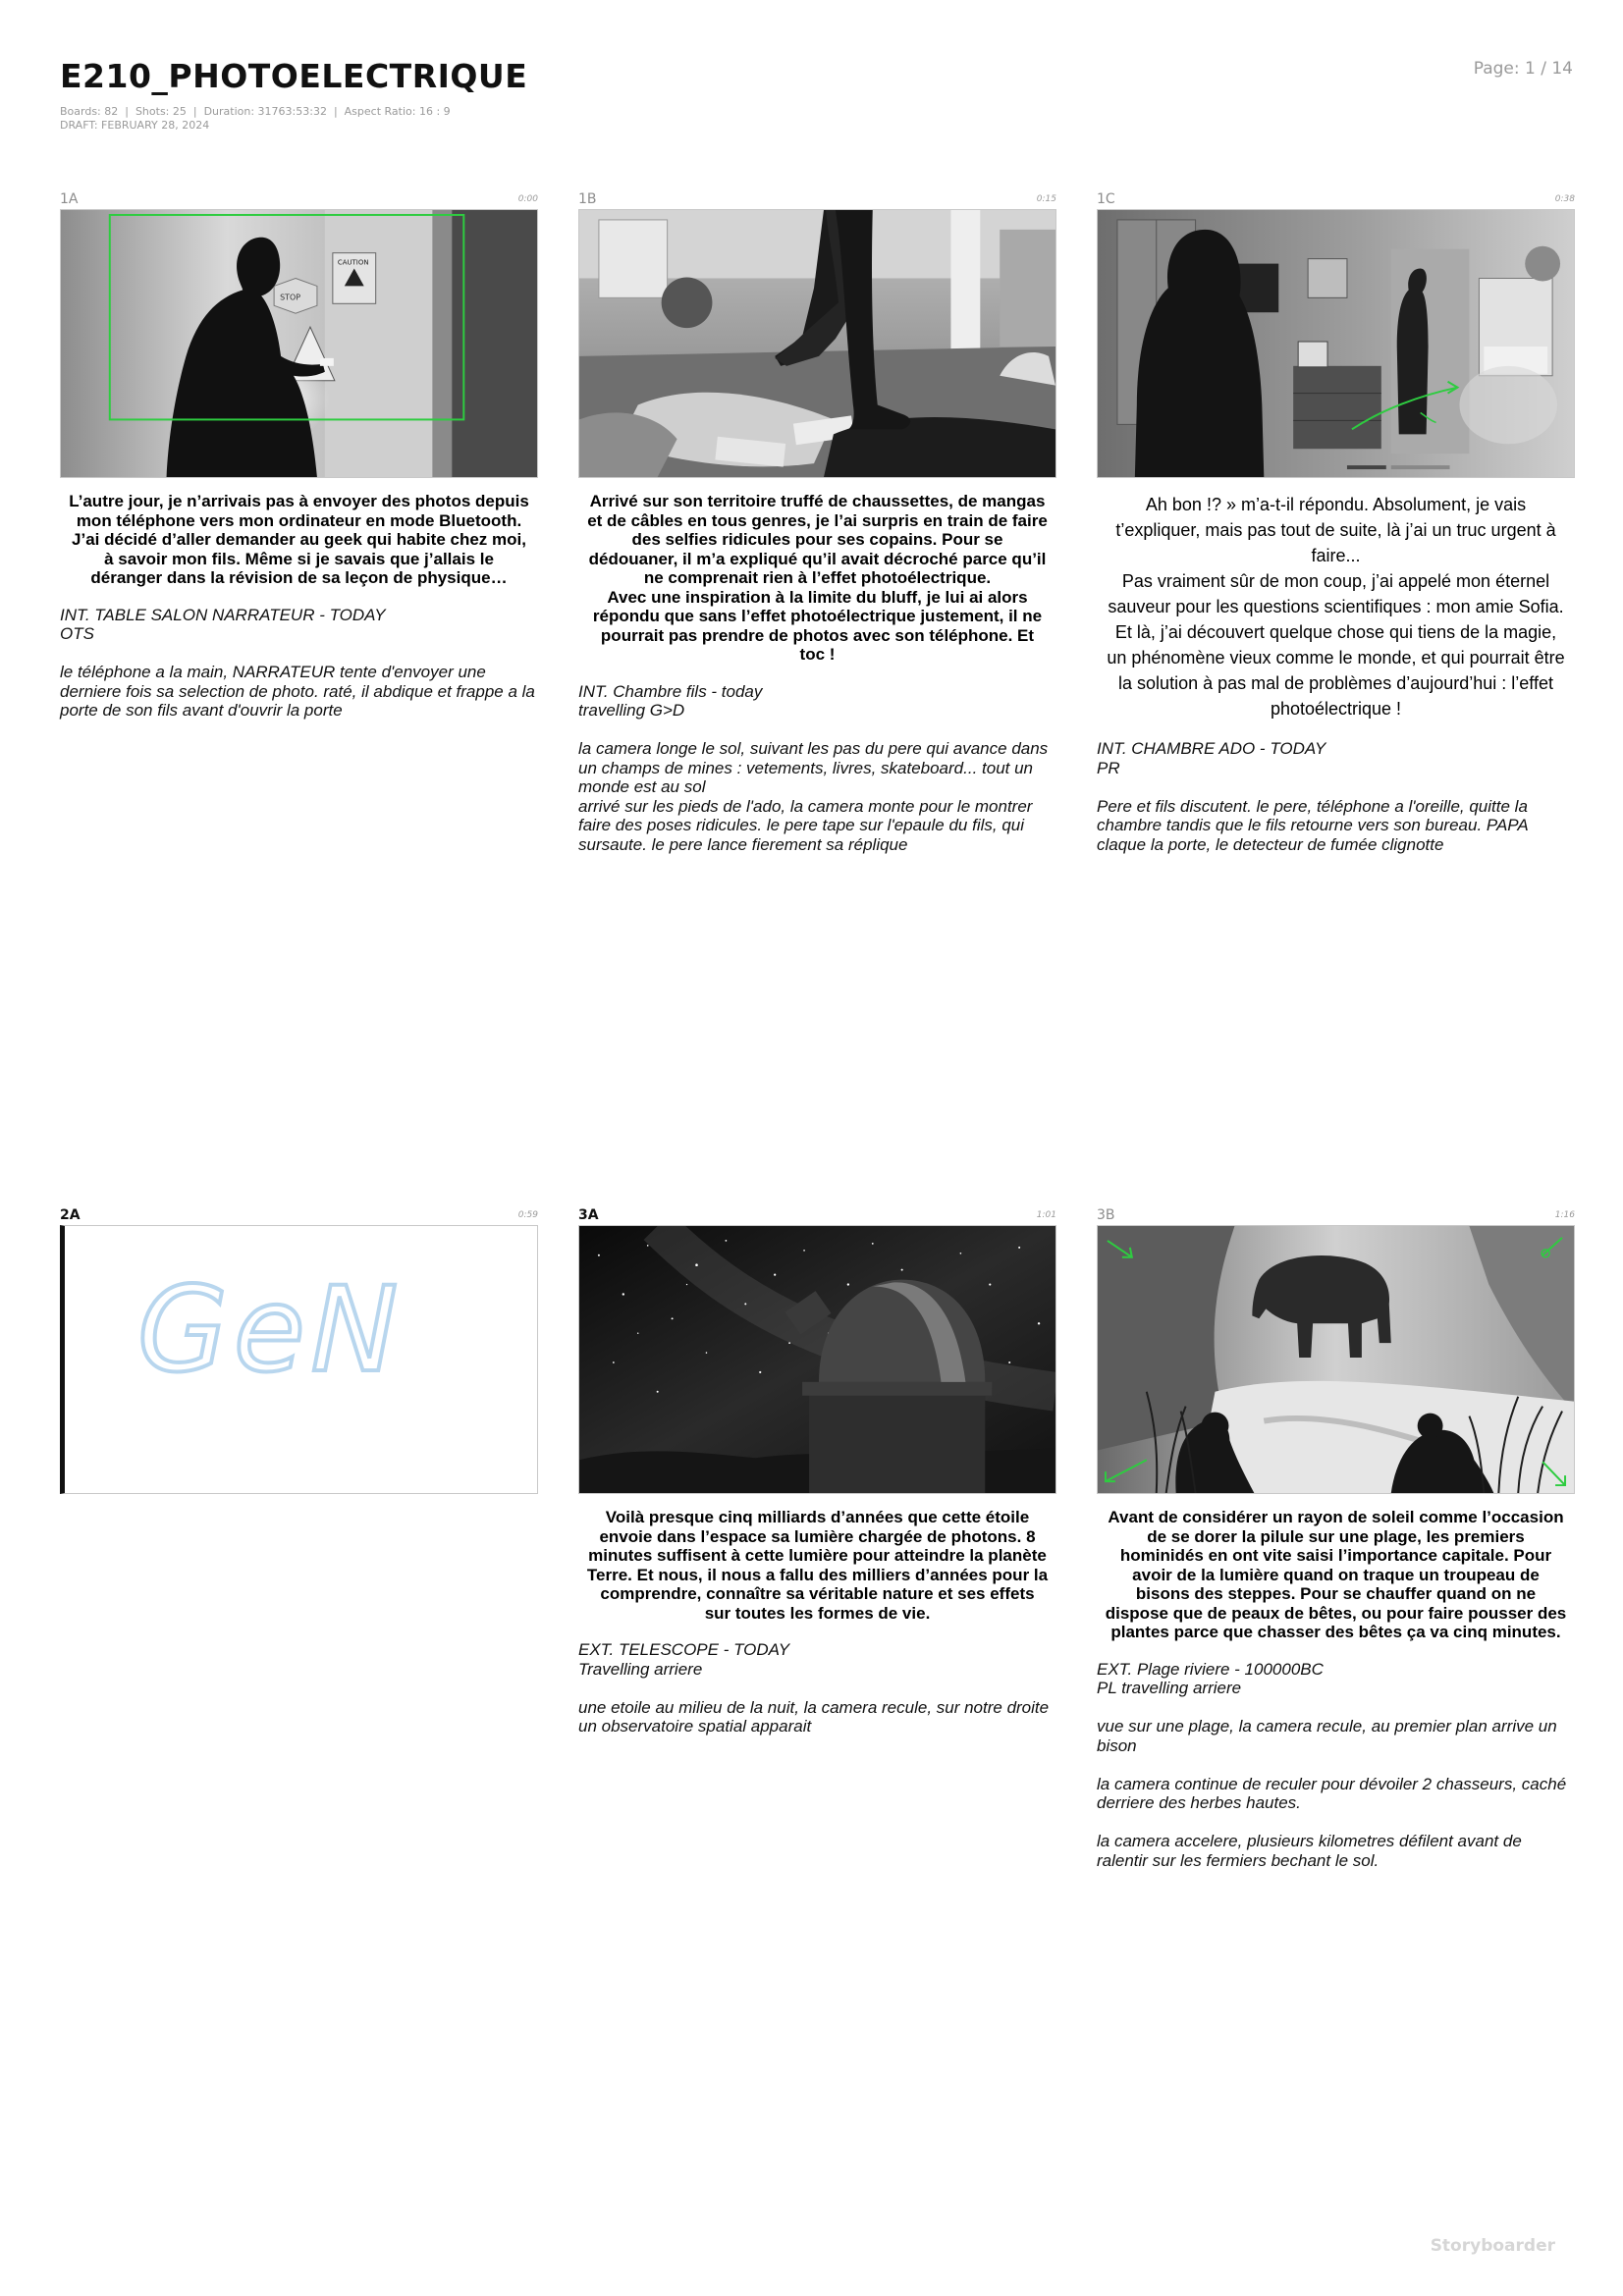 The width and height of the screenshot is (1623, 2296). I want to click on caution-sign-text: CAUTION, so click(353, 263).